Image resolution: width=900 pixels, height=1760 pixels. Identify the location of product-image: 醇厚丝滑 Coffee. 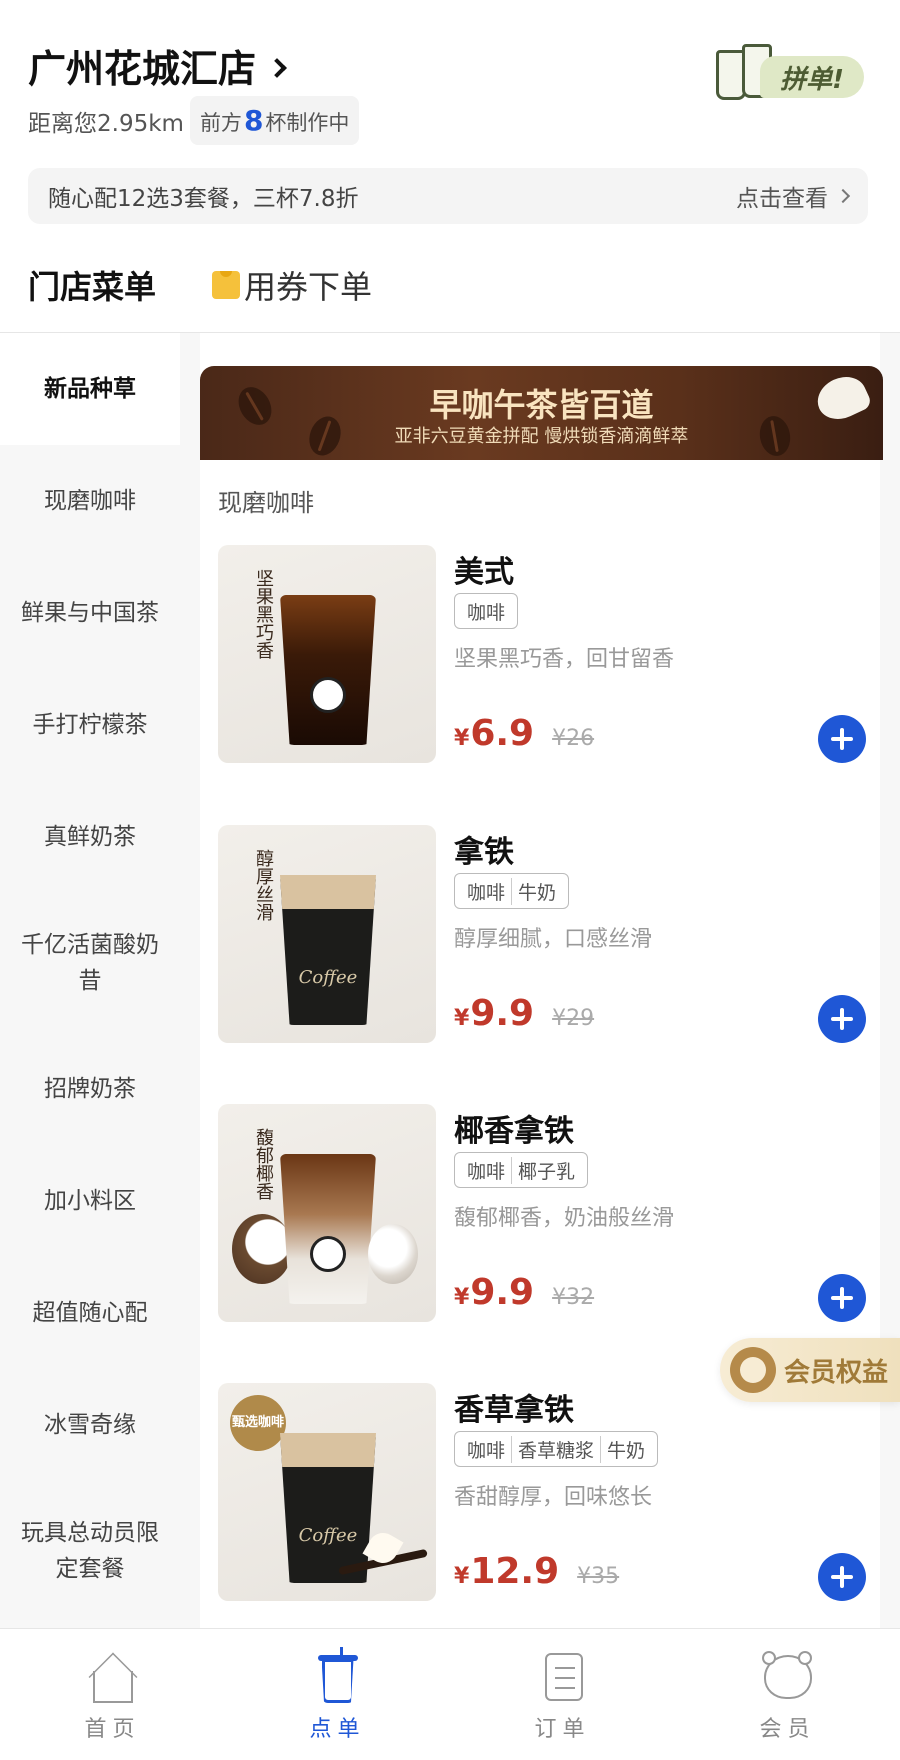
(327, 934).